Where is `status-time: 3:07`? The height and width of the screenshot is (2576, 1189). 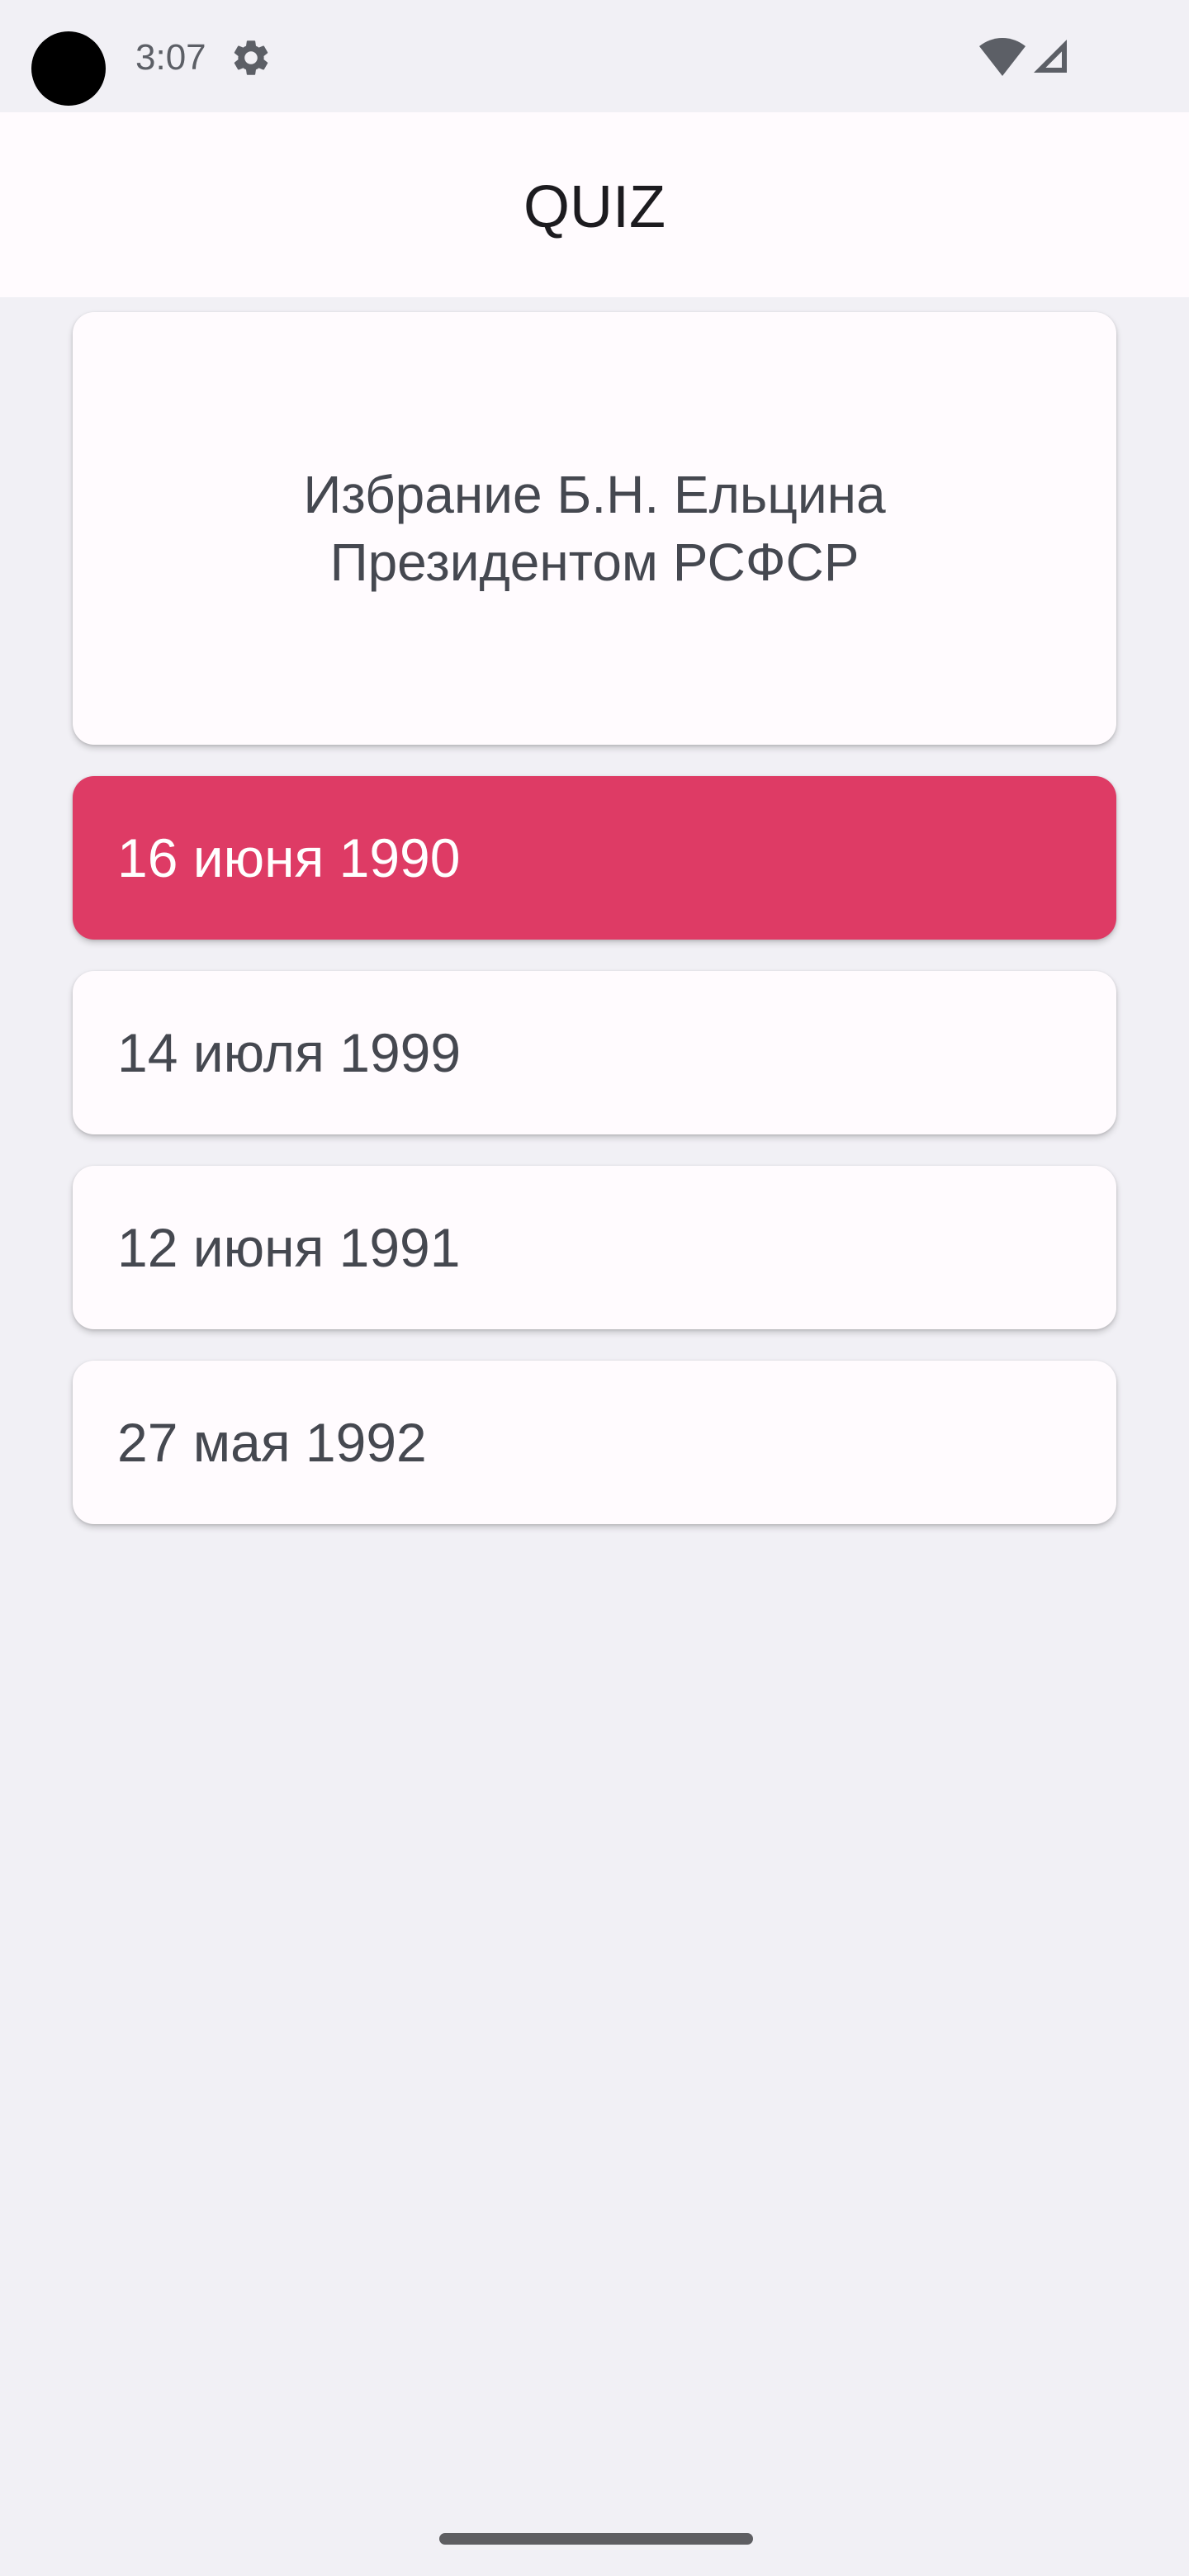
status-time: 3:07 is located at coordinates (170, 57).